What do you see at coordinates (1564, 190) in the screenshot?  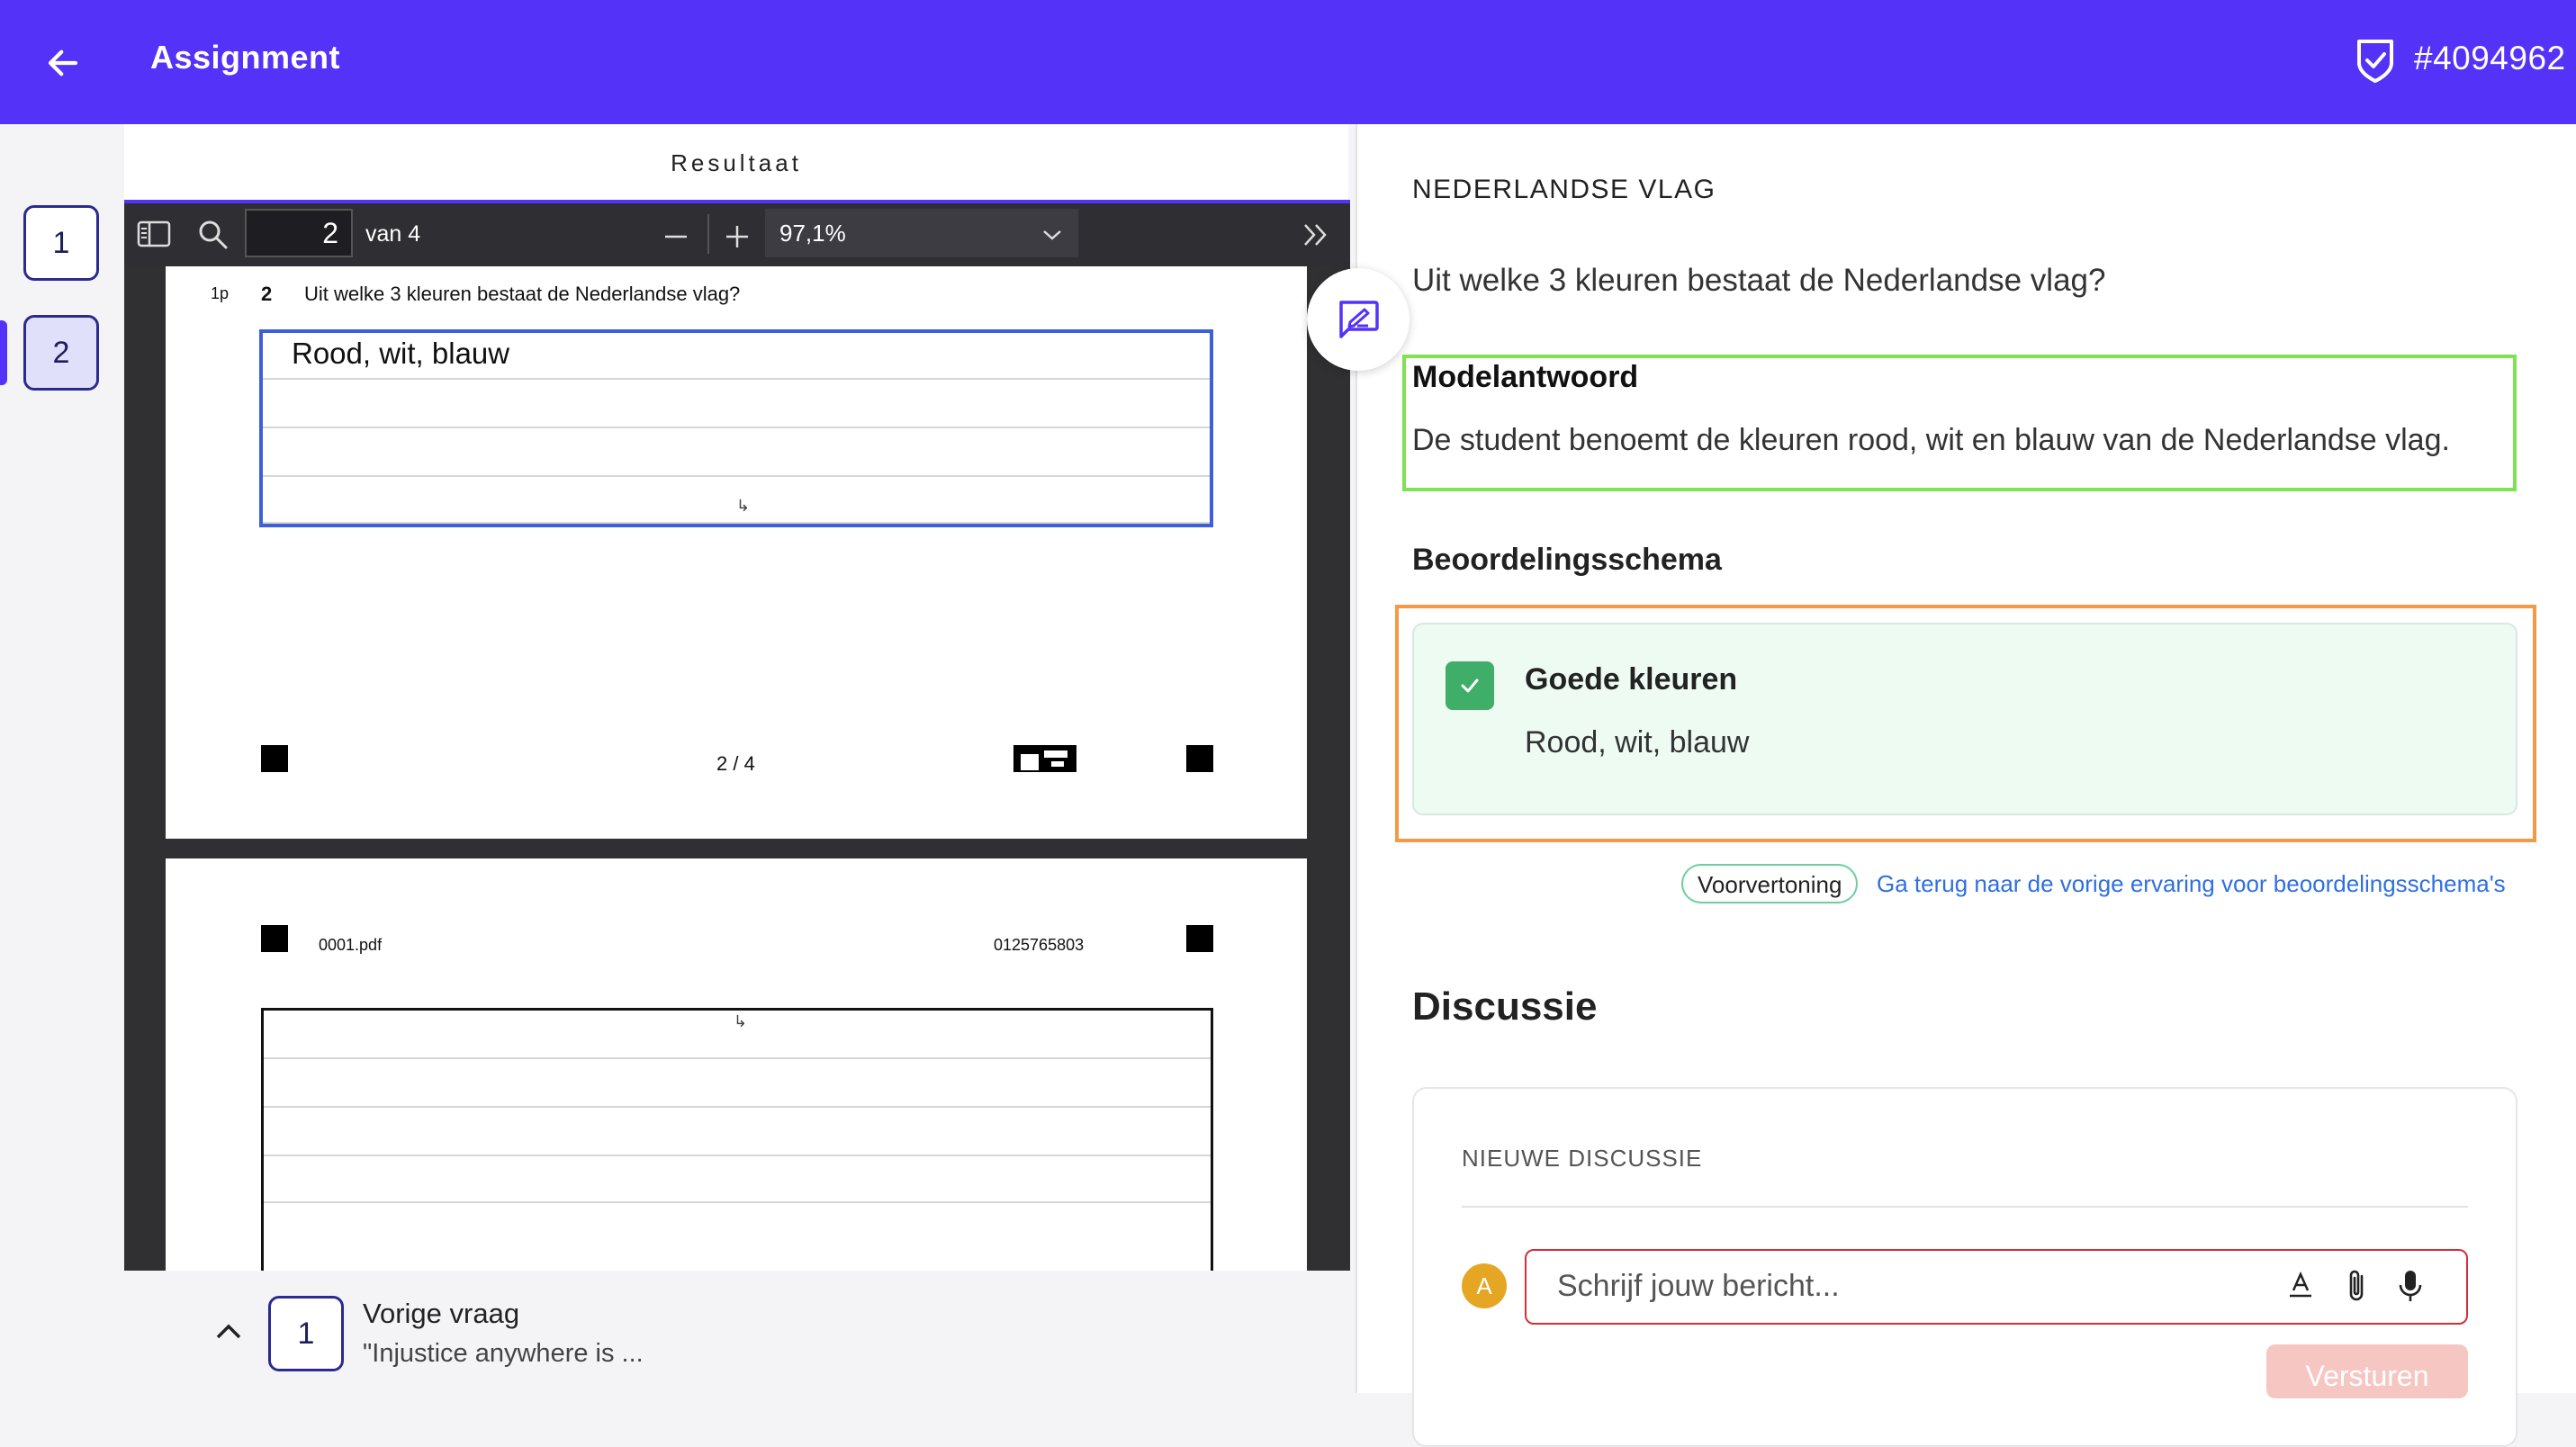 I see `question-title: NEDERLANDSE VLAG` at bounding box center [1564, 190].